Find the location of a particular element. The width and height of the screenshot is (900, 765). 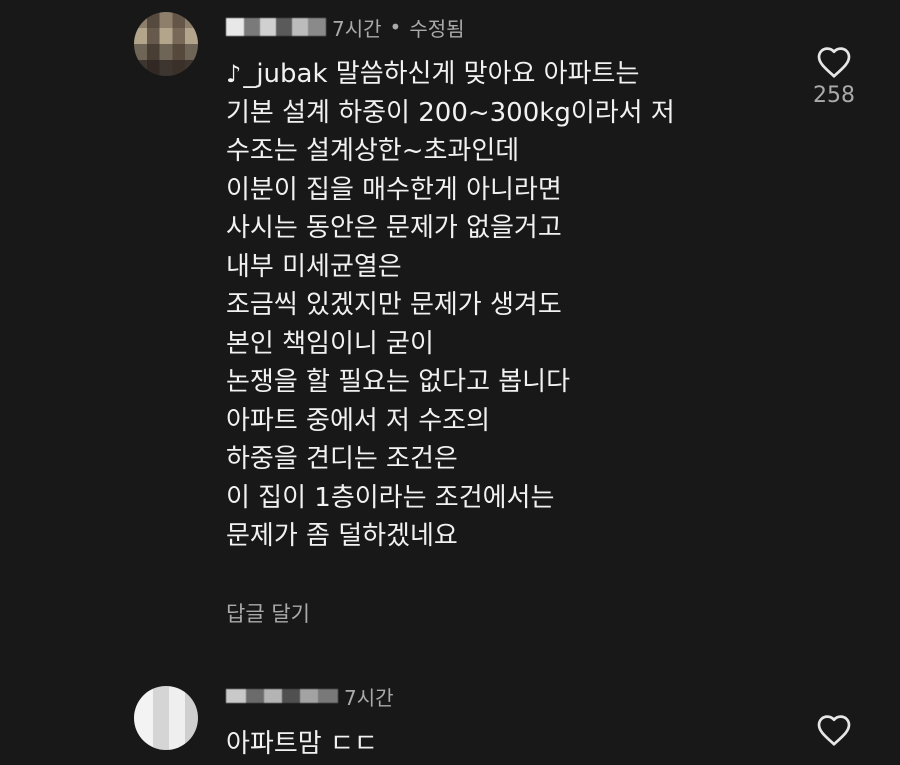

edited-label: 수정됨 is located at coordinates (437, 28).